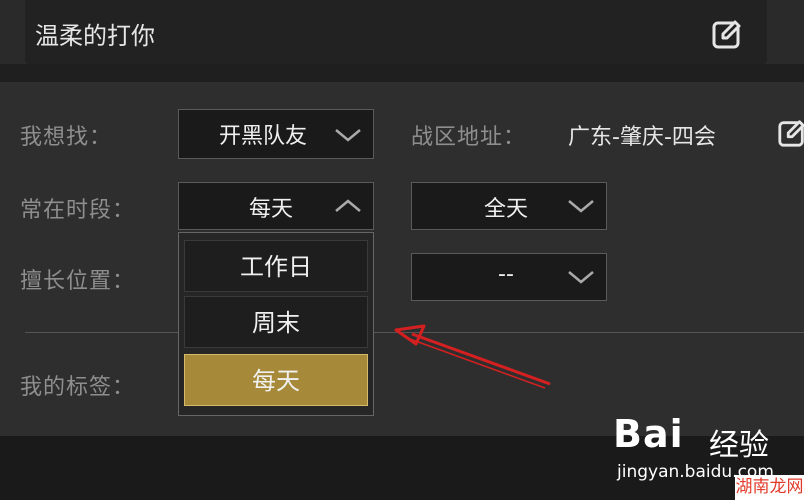 The width and height of the screenshot is (804, 500). Describe the element at coordinates (769, 487) in the screenshot. I see `corner-watermark: 湖南龙网` at that location.